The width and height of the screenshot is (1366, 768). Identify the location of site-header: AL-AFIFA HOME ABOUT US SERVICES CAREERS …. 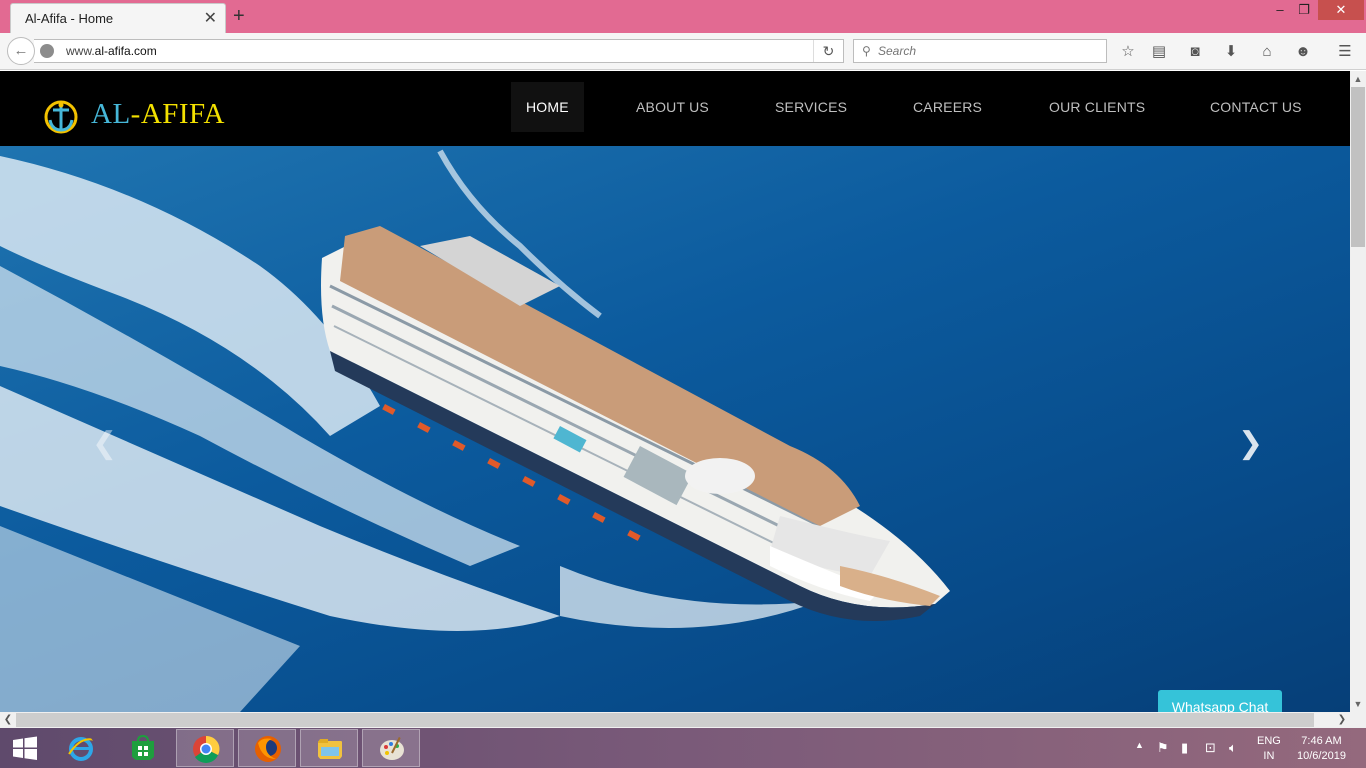
(675, 108).